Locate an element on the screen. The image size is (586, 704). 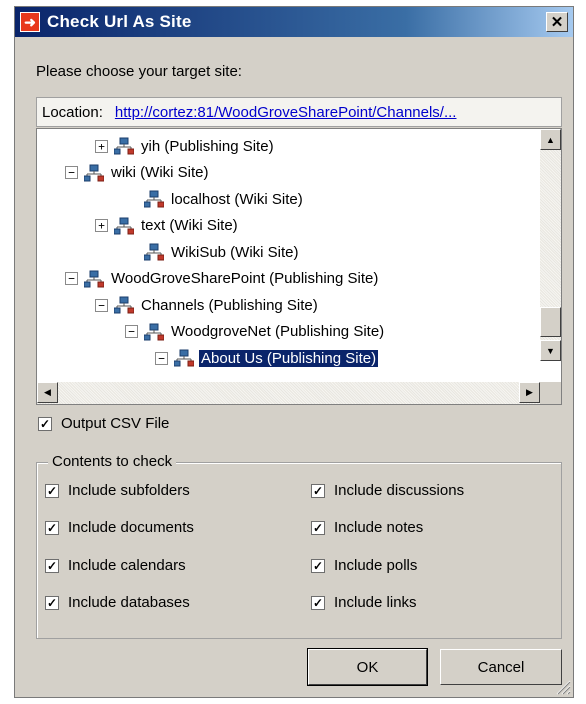
scroll-down-button: ▼ is located at coordinates (550, 350).